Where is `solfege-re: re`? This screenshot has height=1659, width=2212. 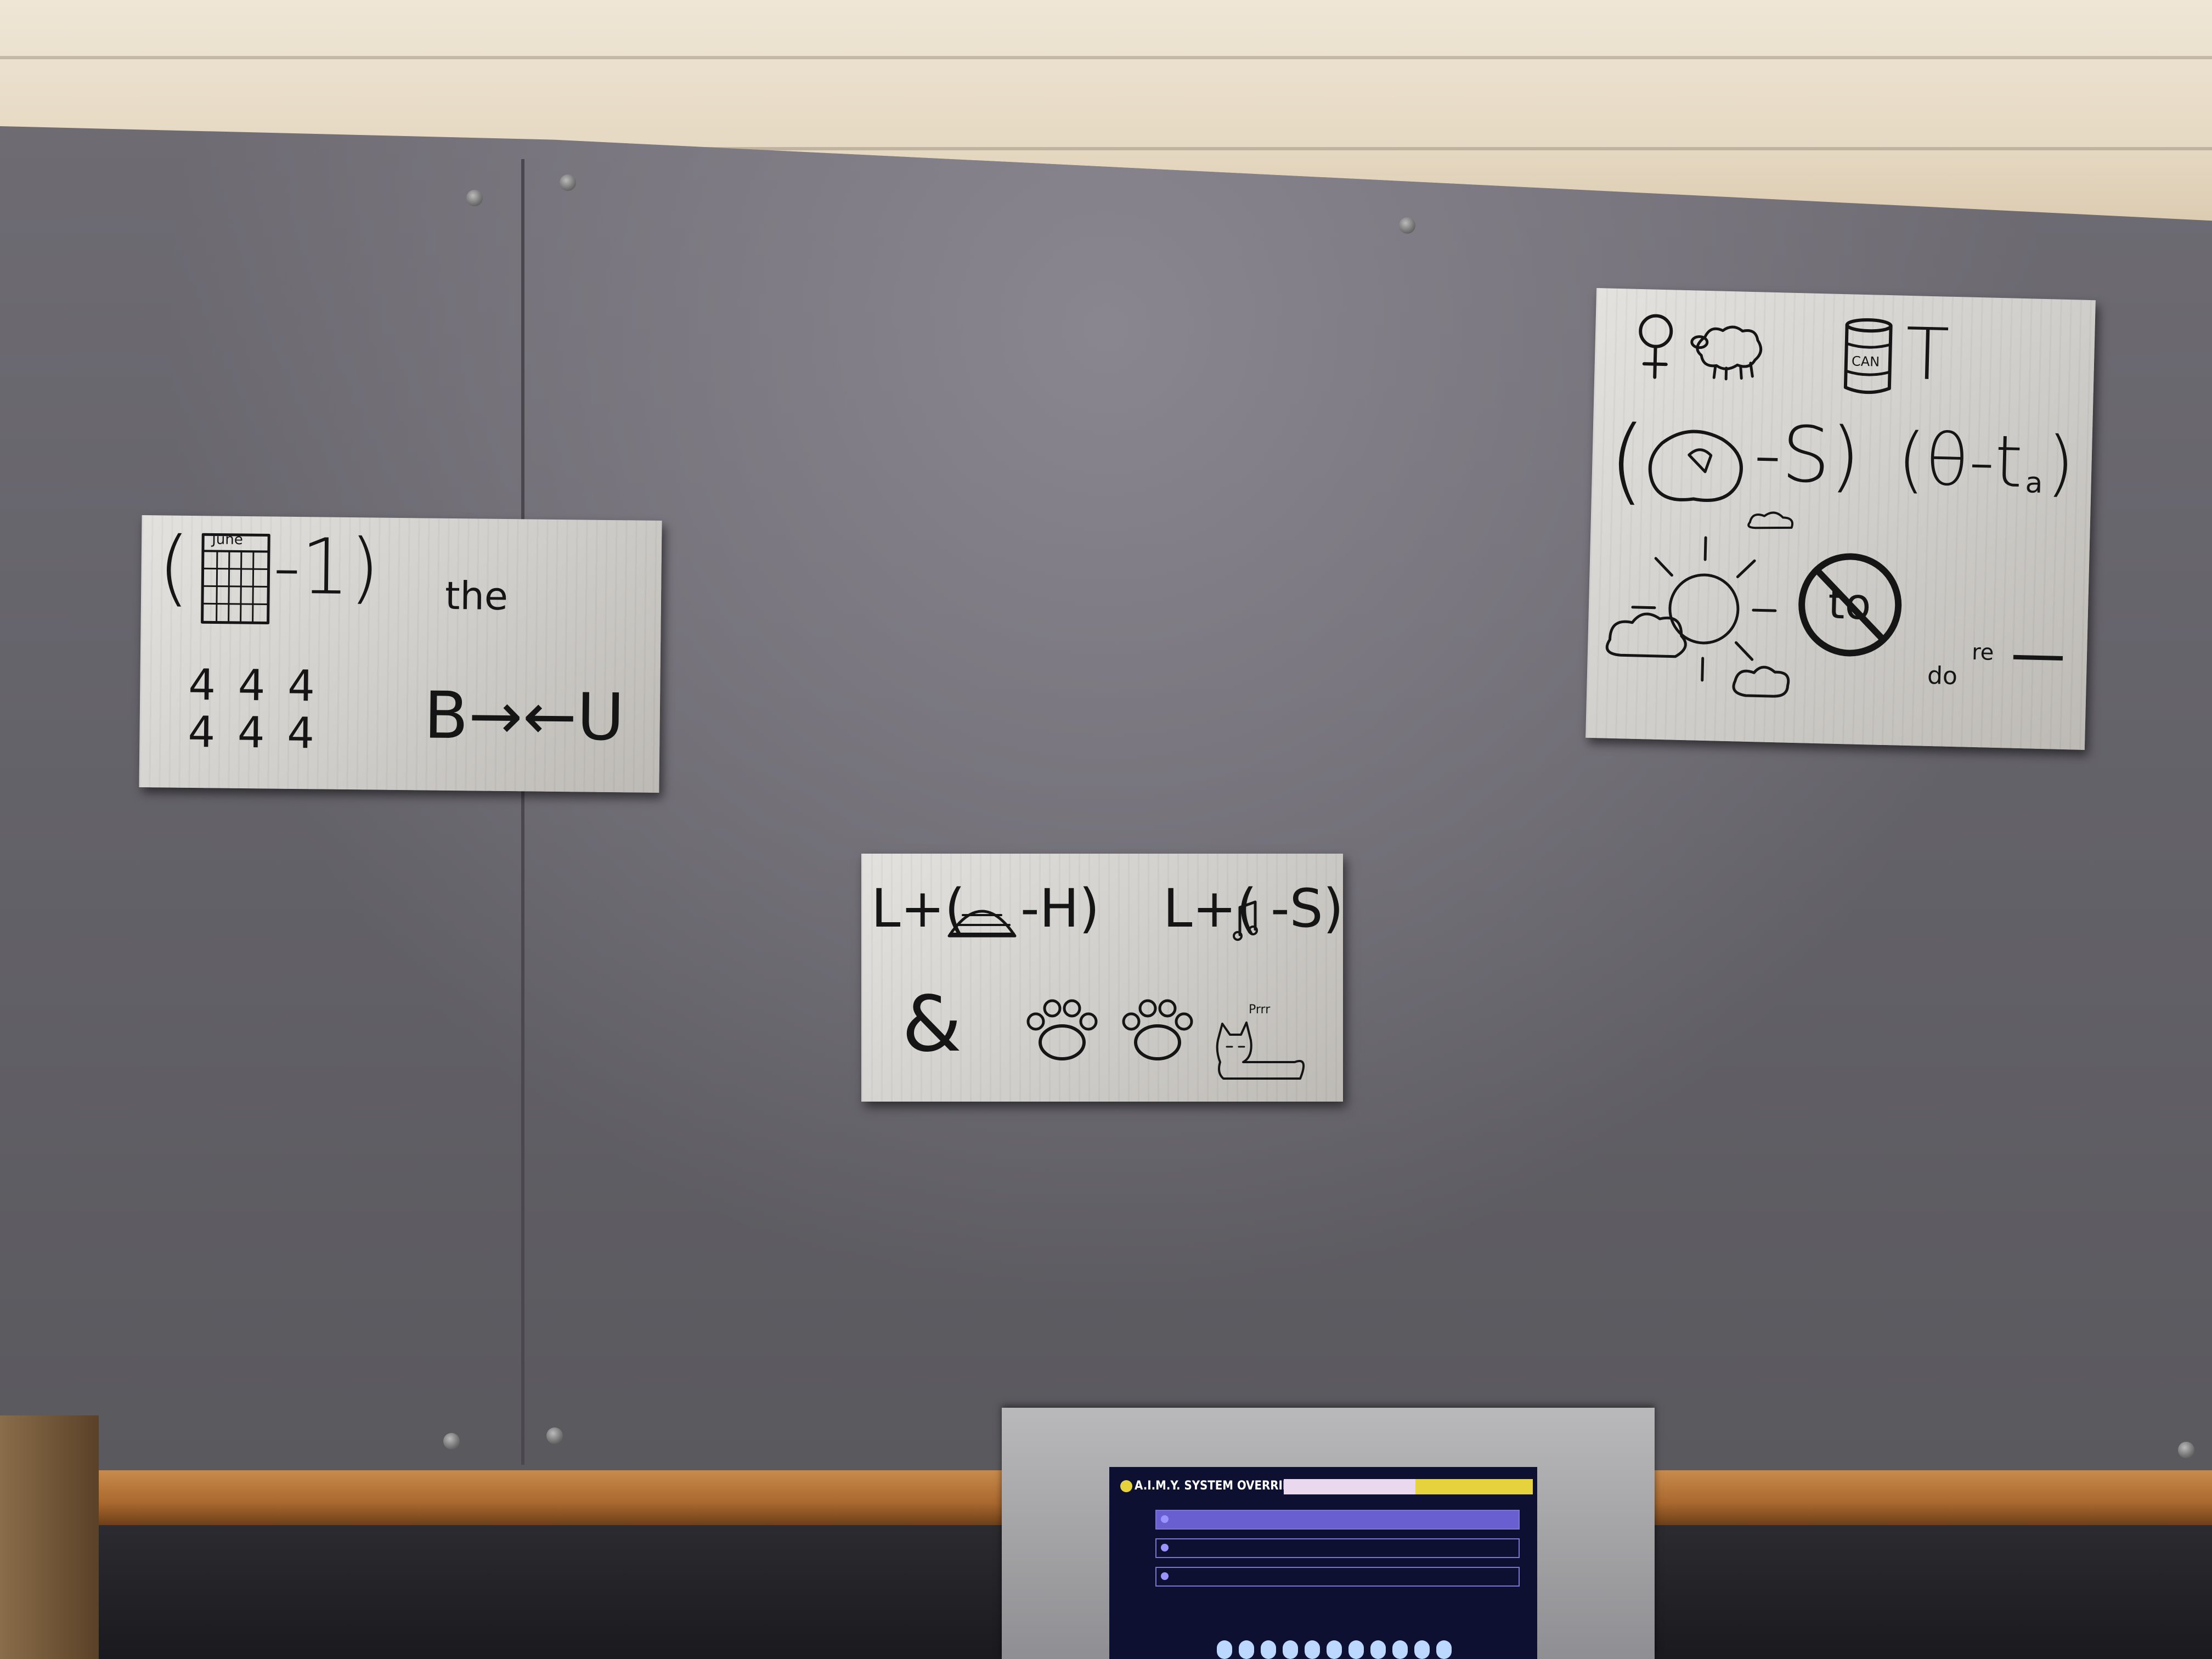
solfege-re: re is located at coordinates (1982, 652).